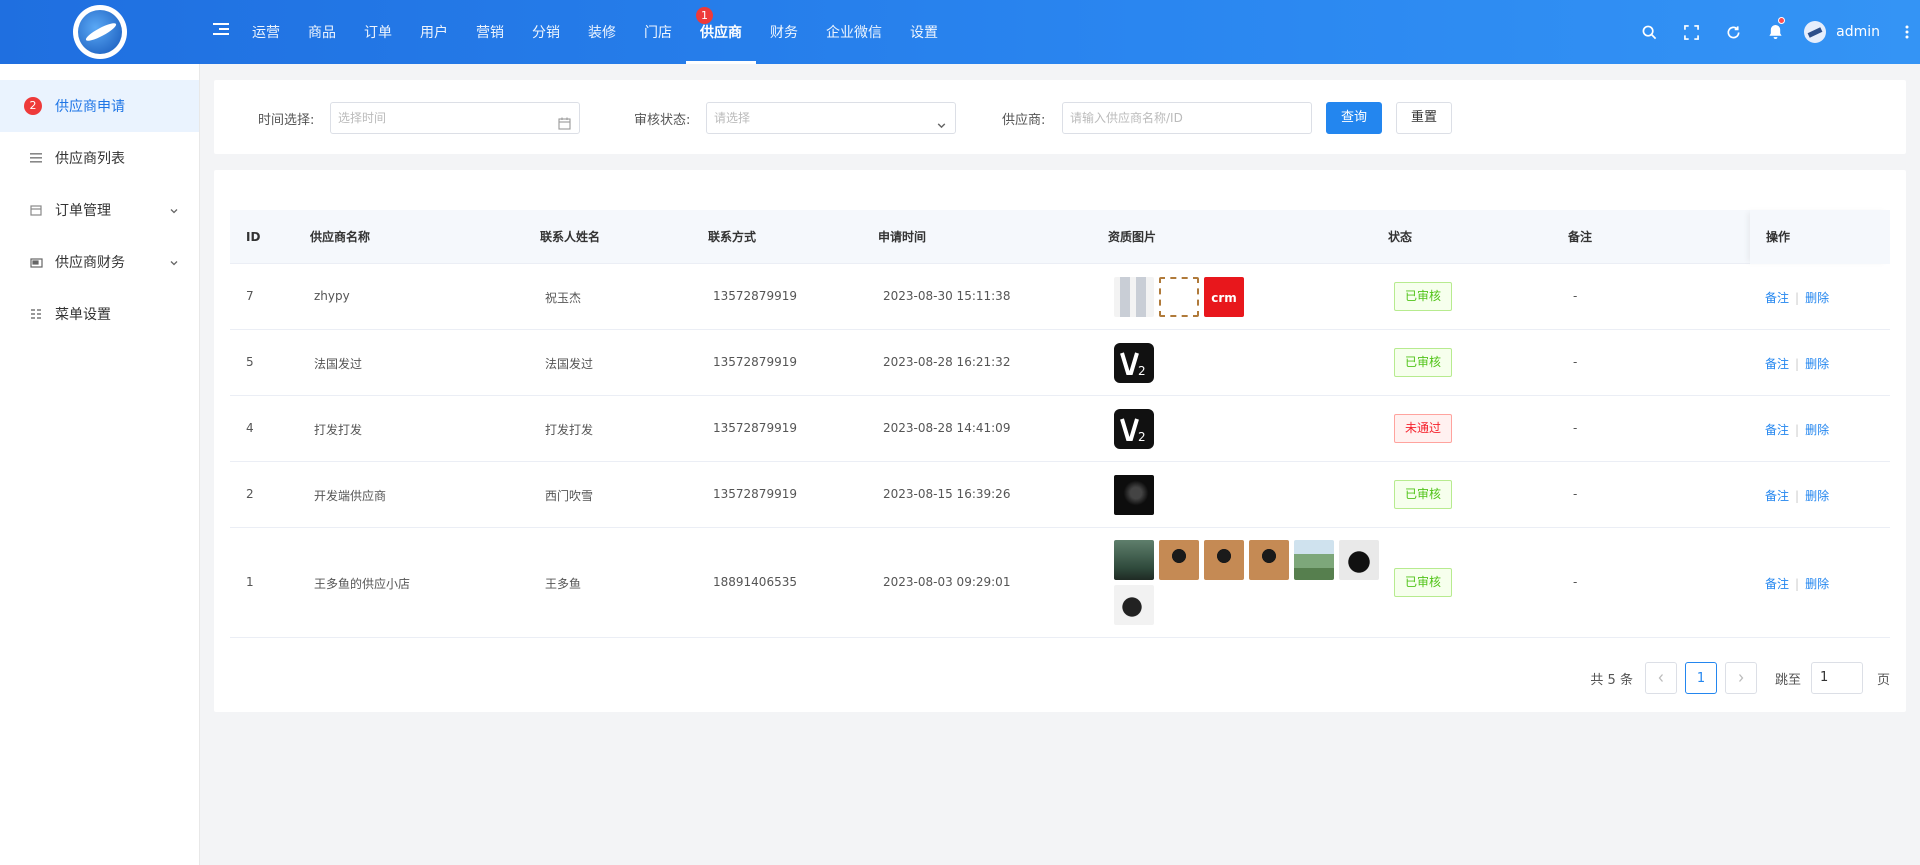  What do you see at coordinates (250, 494) in the screenshot?
I see `cell-id: 2` at bounding box center [250, 494].